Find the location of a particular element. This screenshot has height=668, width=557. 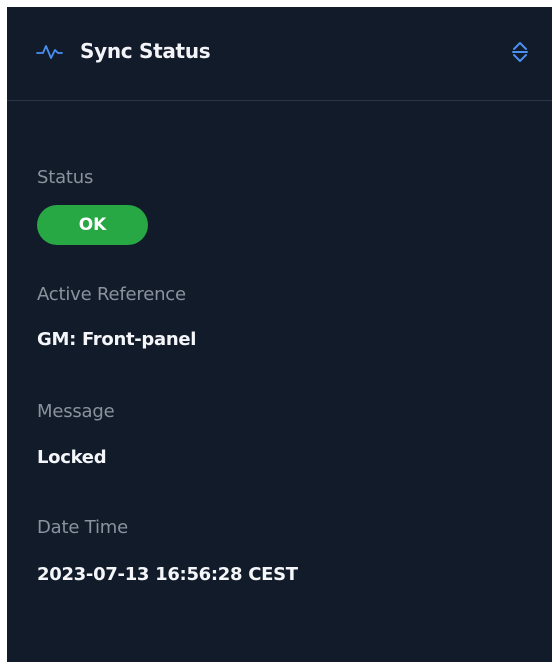

message-value: Locked is located at coordinates (72, 457).